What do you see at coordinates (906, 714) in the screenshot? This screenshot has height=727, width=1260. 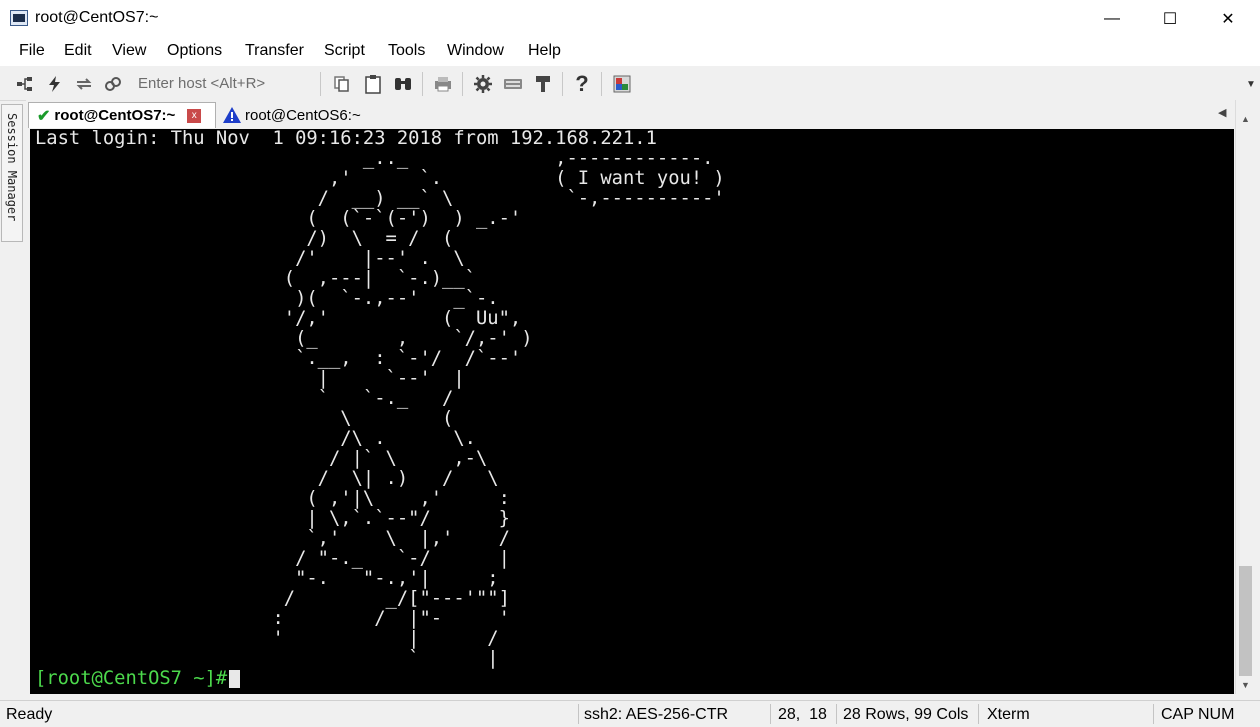 I see `status-dimensions: 28 Rows, 99 Cols` at bounding box center [906, 714].